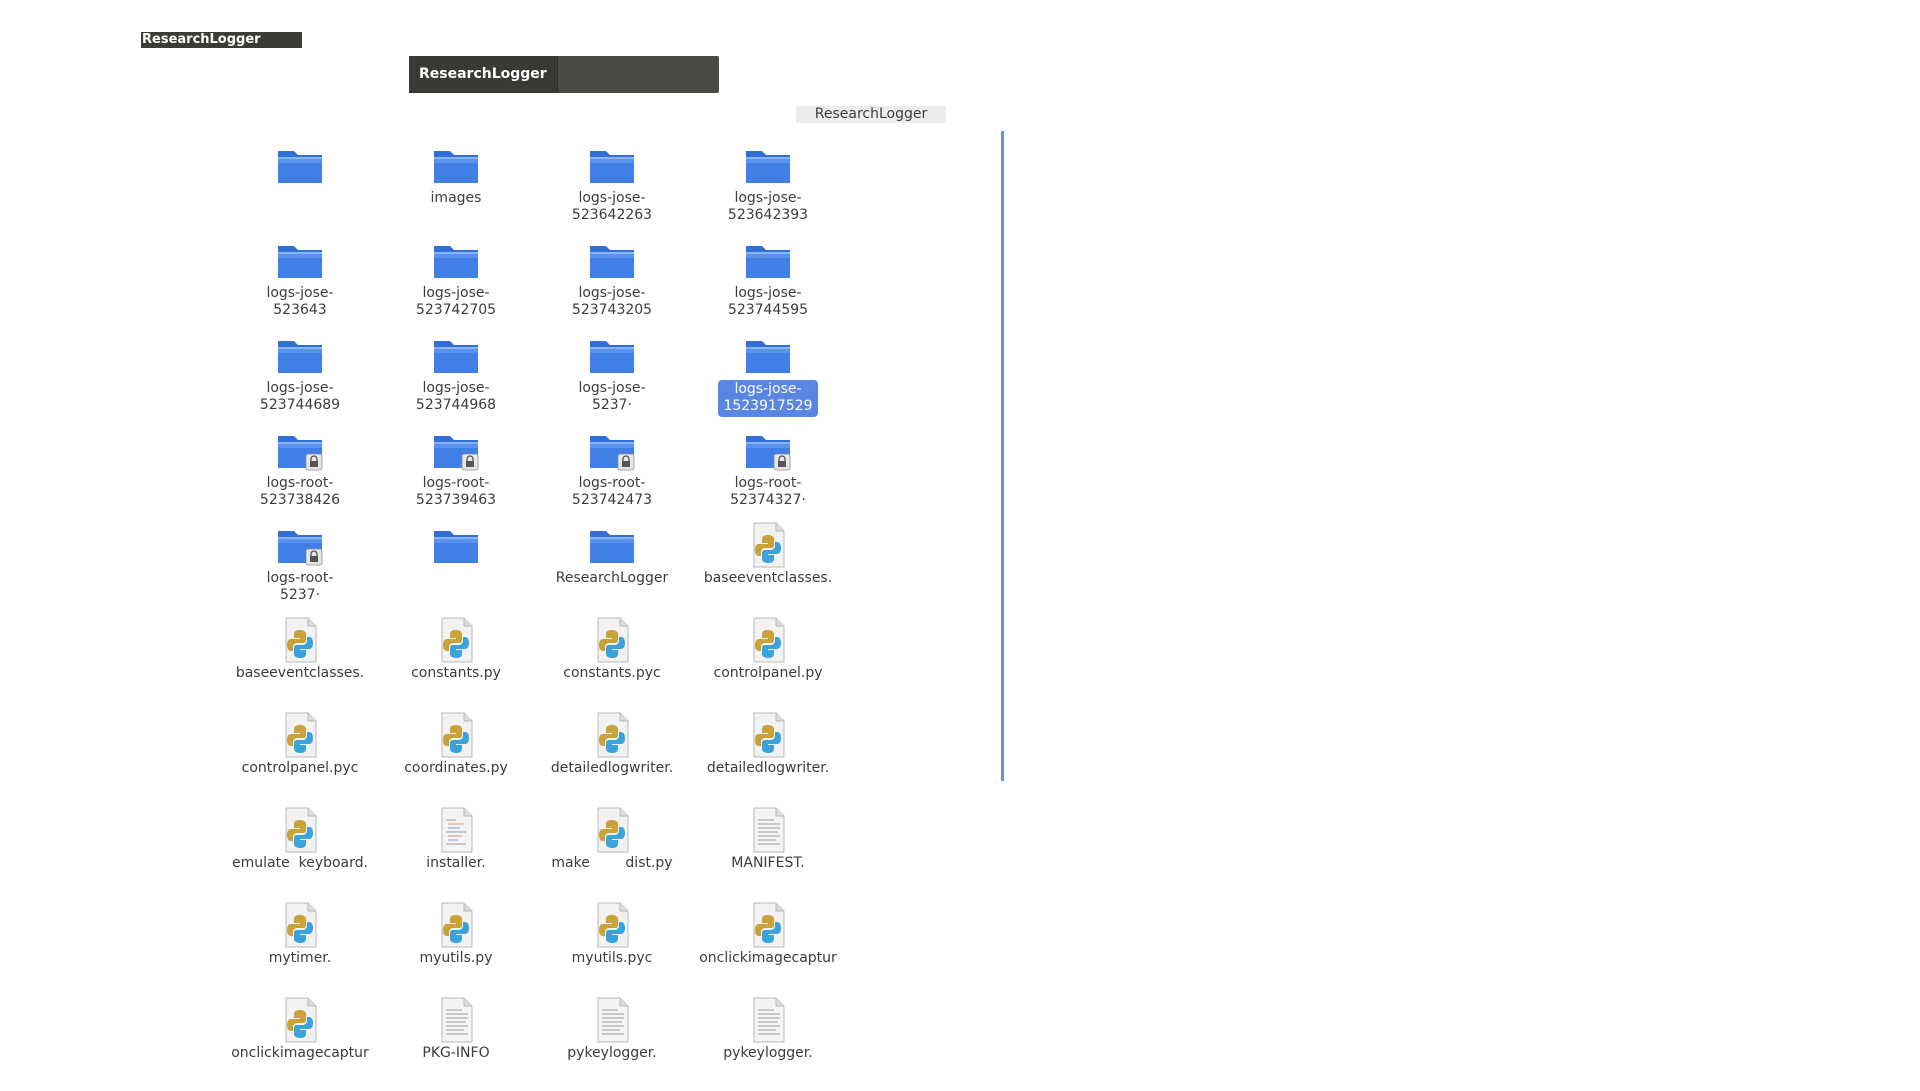  What do you see at coordinates (221, 40) in the screenshot?
I see `window-title: ResearchLogger` at bounding box center [221, 40].